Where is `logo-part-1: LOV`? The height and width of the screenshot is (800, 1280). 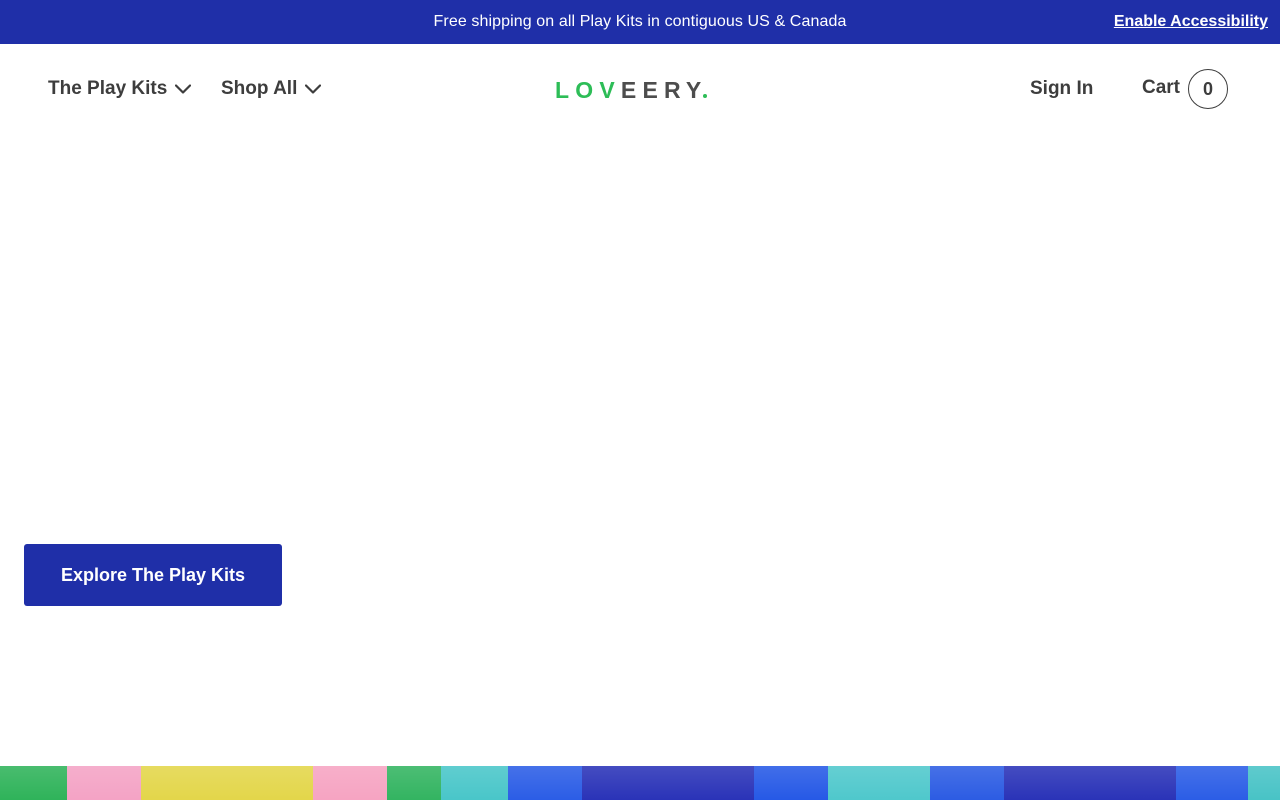 logo-part-1: LOV is located at coordinates (588, 89).